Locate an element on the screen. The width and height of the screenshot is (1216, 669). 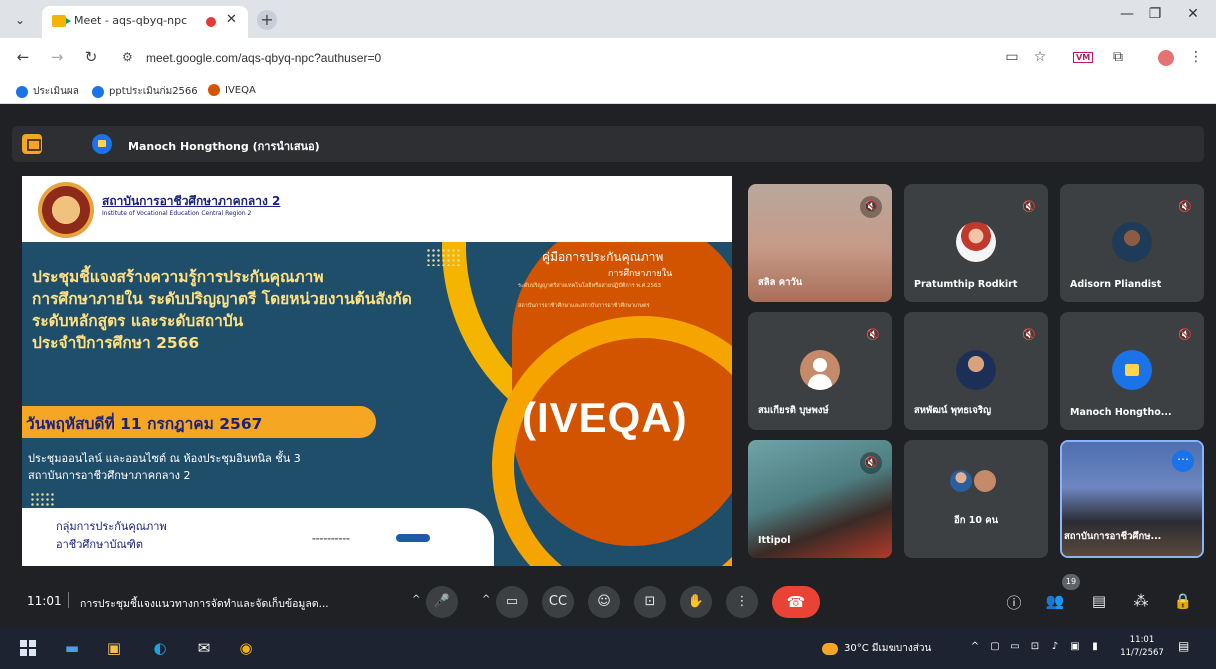
video-options-chevron-icon: ^ is located at coordinates (486, 599).